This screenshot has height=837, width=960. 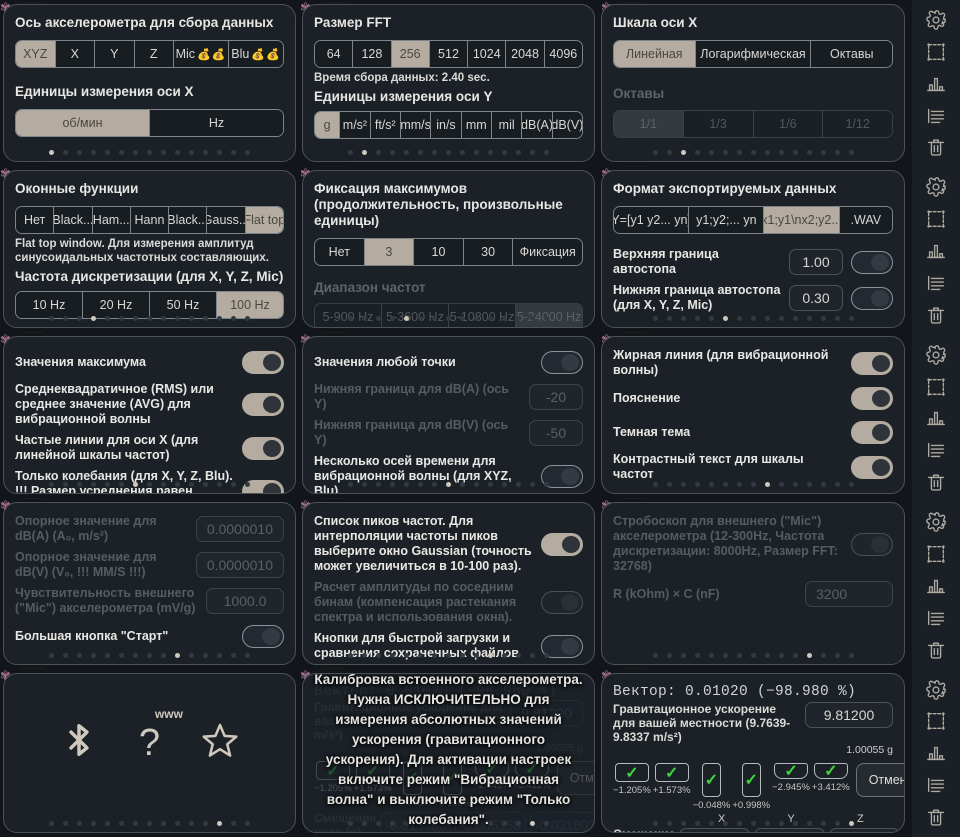 What do you see at coordinates (149, 123) in the screenshot?
I see `x-units-segmented-control: об/мин Hz` at bounding box center [149, 123].